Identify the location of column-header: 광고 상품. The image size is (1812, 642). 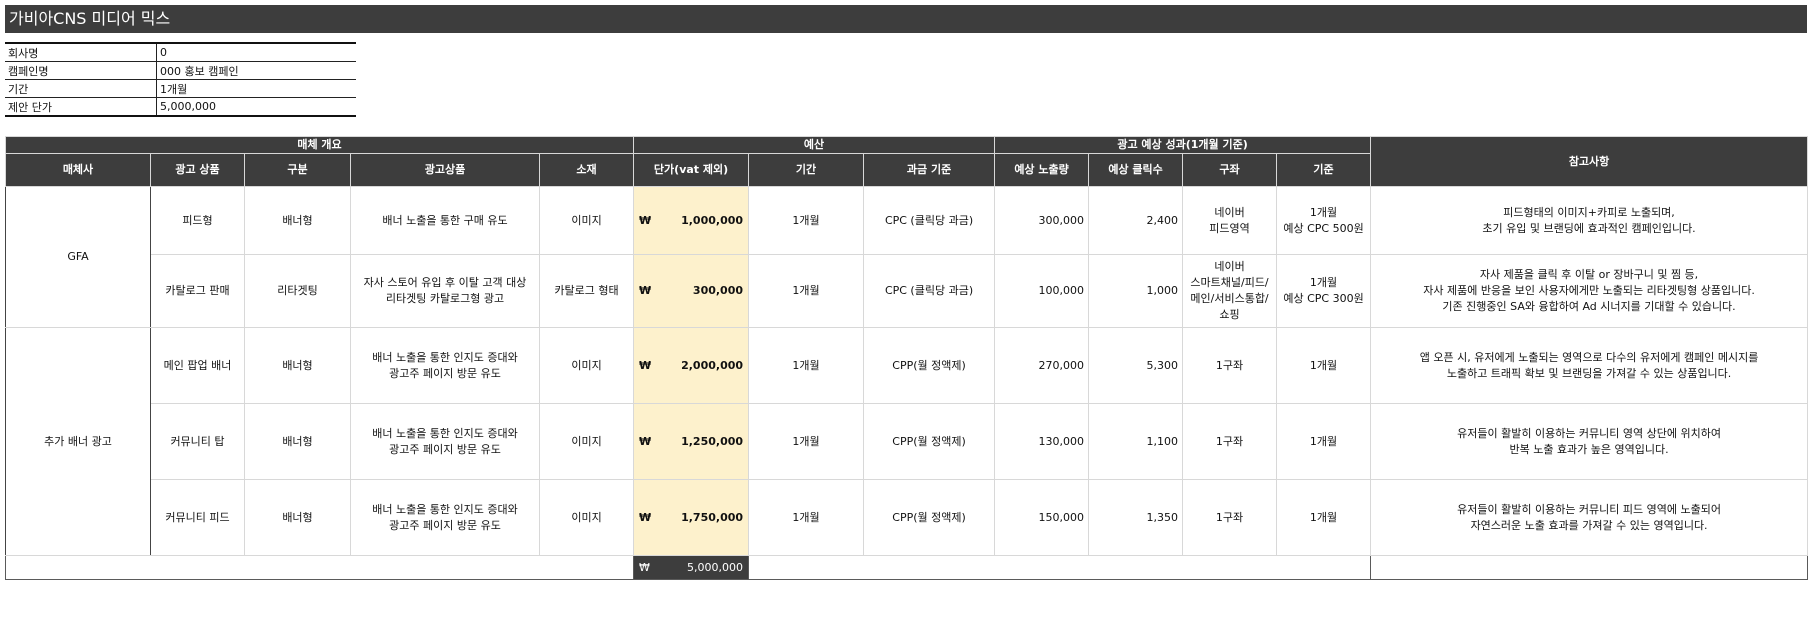
(197, 170).